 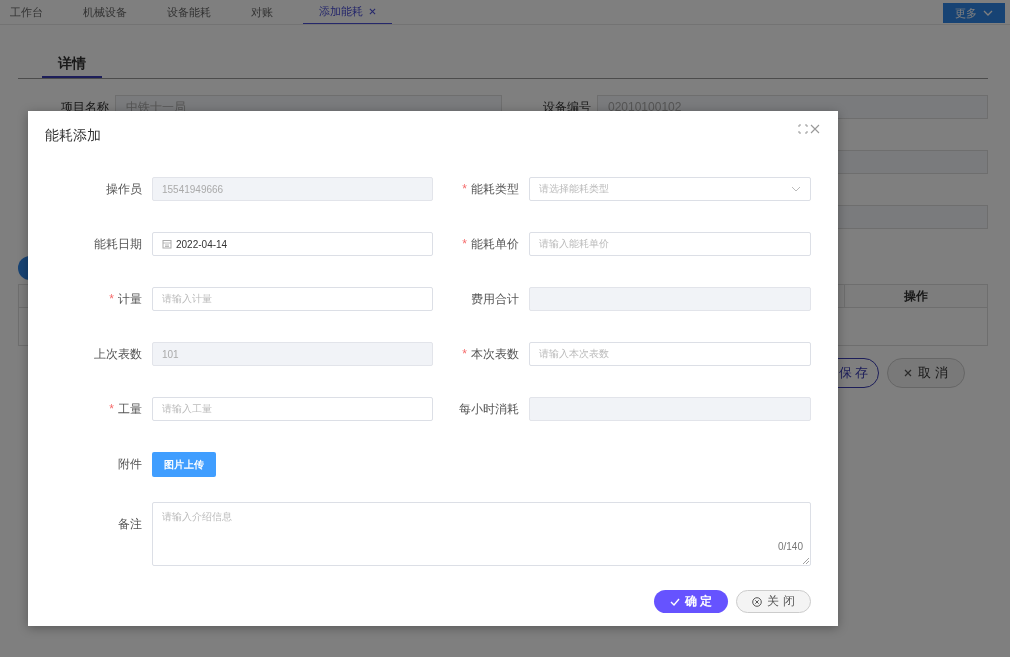 What do you see at coordinates (292, 409) in the screenshot?
I see `input-field: 请输入工量` at bounding box center [292, 409].